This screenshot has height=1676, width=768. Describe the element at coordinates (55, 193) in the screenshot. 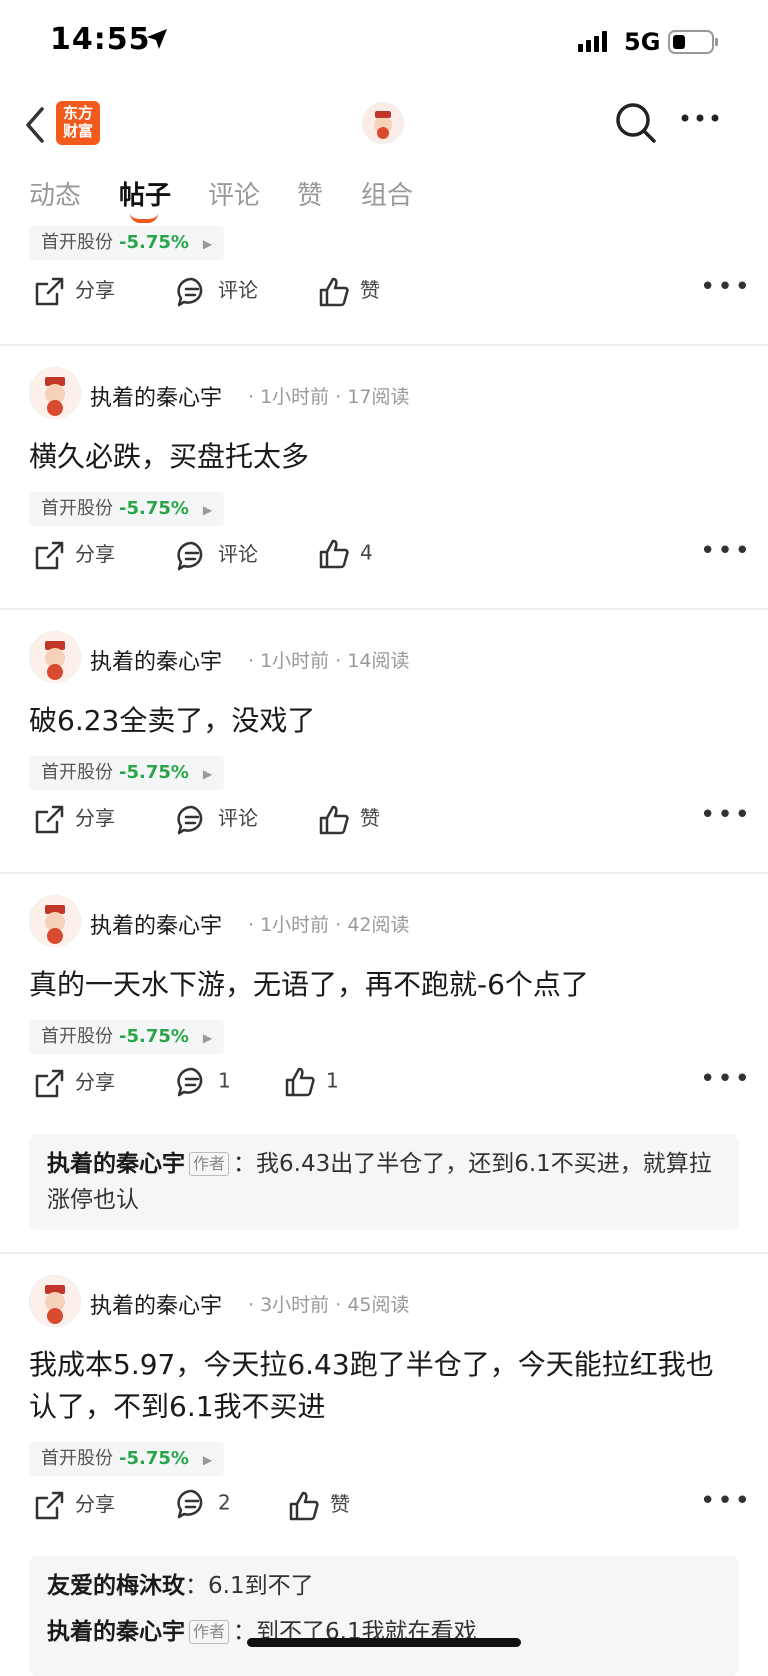

I see `tab-dynamic: 动态` at that location.